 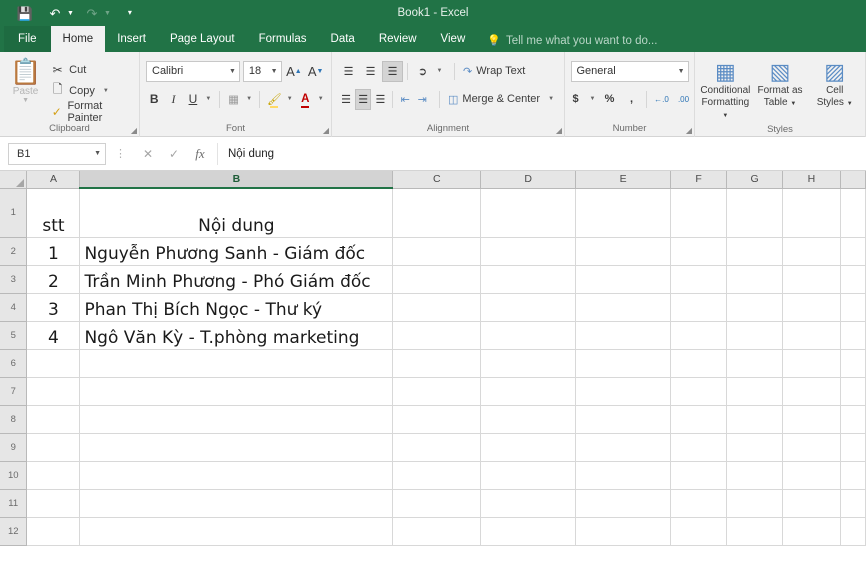 What do you see at coordinates (437, 307) in the screenshot?
I see `cell-C4` at bounding box center [437, 307].